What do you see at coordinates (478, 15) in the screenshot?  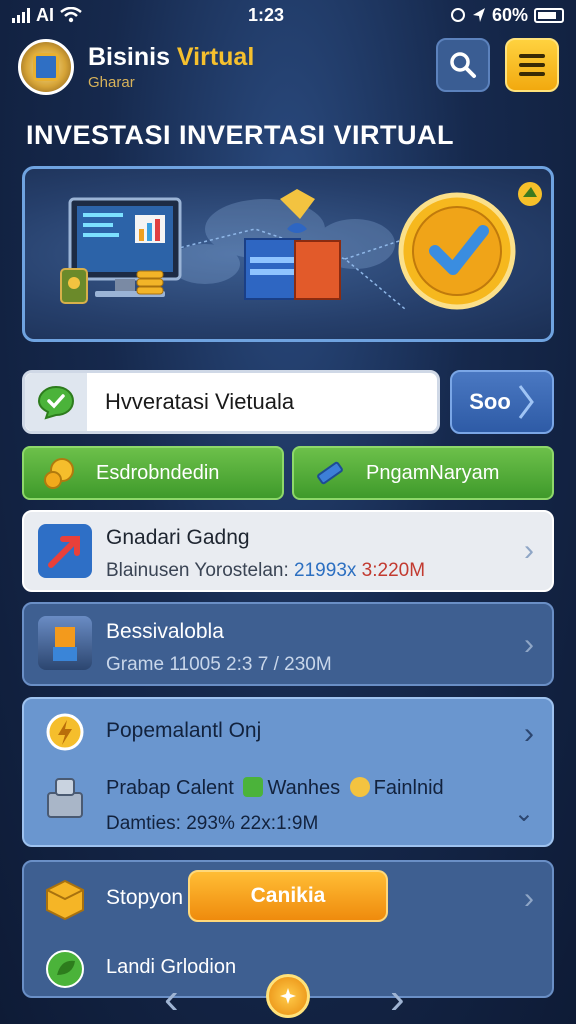 I see `location-icon` at bounding box center [478, 15].